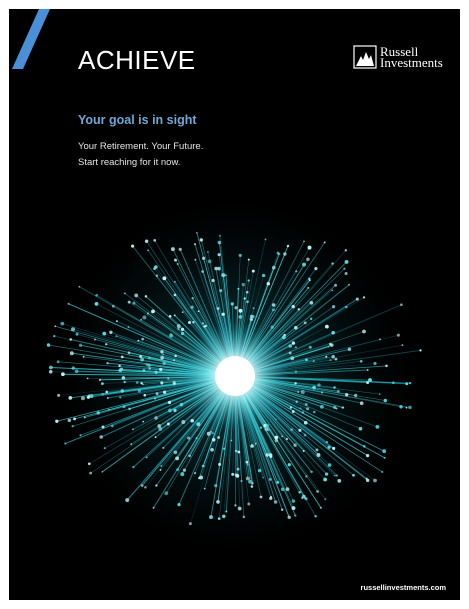  Describe the element at coordinates (403, 587) in the screenshot. I see `website-url: russellinvestments.com` at that location.